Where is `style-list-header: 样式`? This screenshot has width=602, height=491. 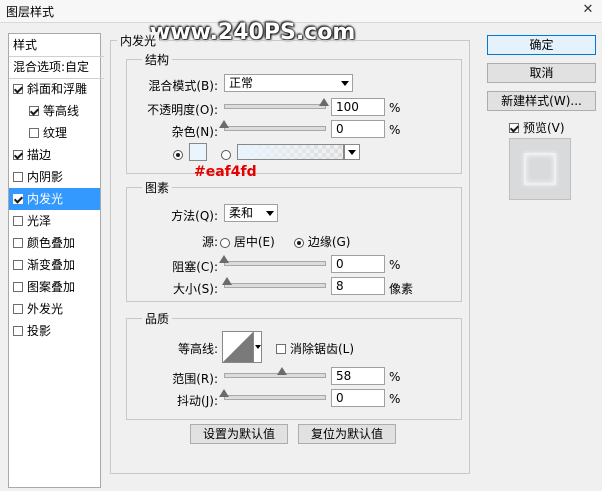
style-list-header: 样式 is located at coordinates (56, 45).